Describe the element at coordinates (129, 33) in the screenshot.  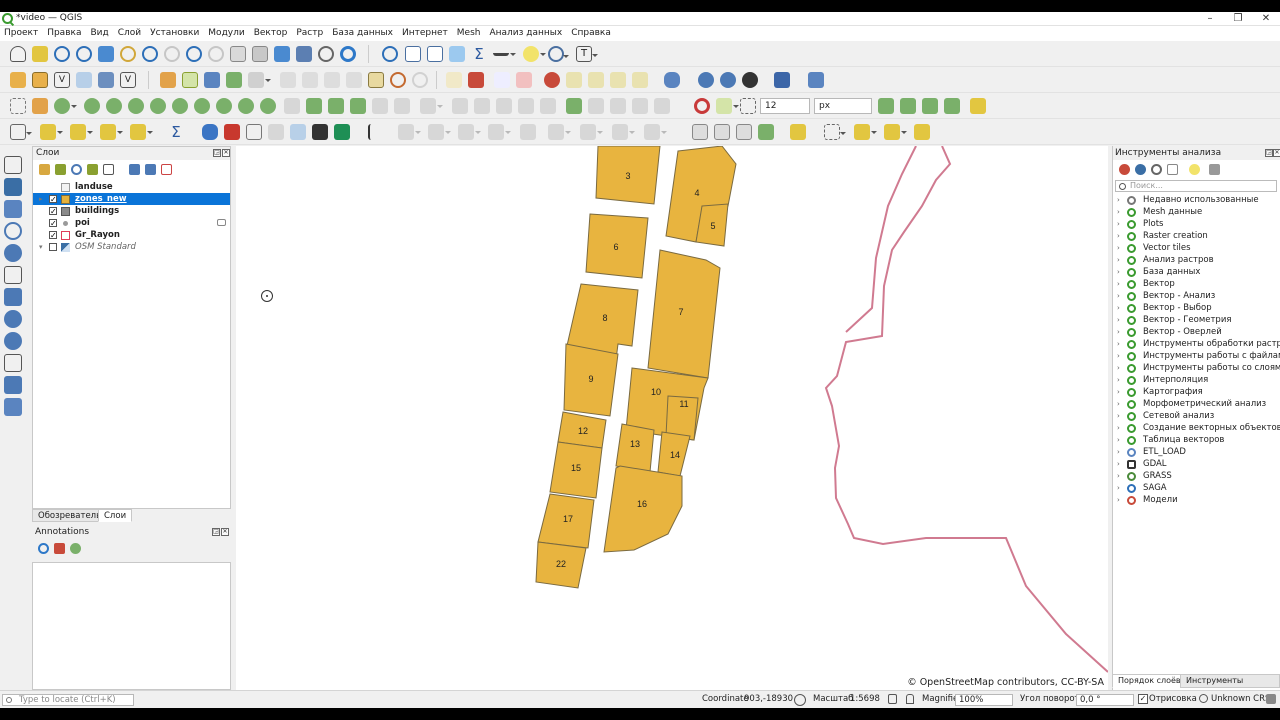
I see `menu-layer: Слой` at that location.